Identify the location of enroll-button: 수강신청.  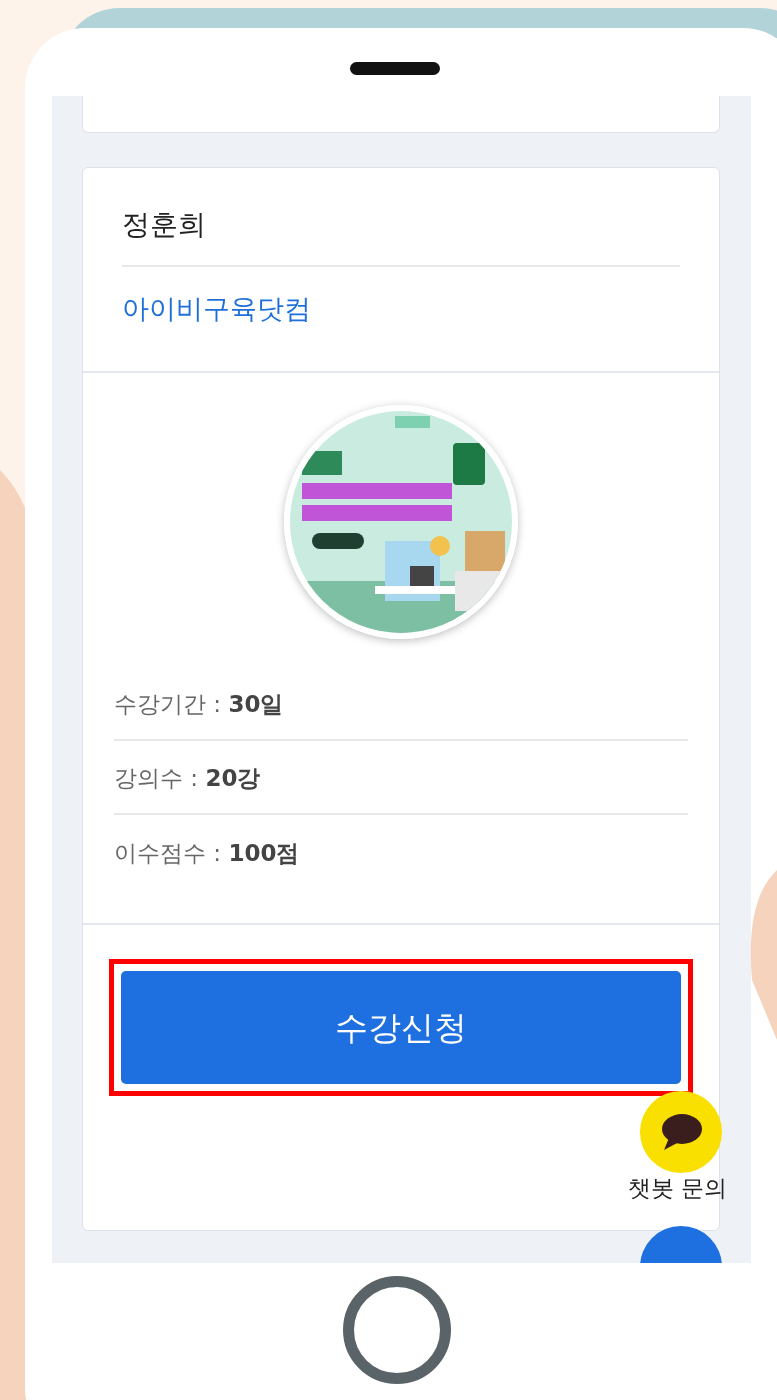
(401, 1027).